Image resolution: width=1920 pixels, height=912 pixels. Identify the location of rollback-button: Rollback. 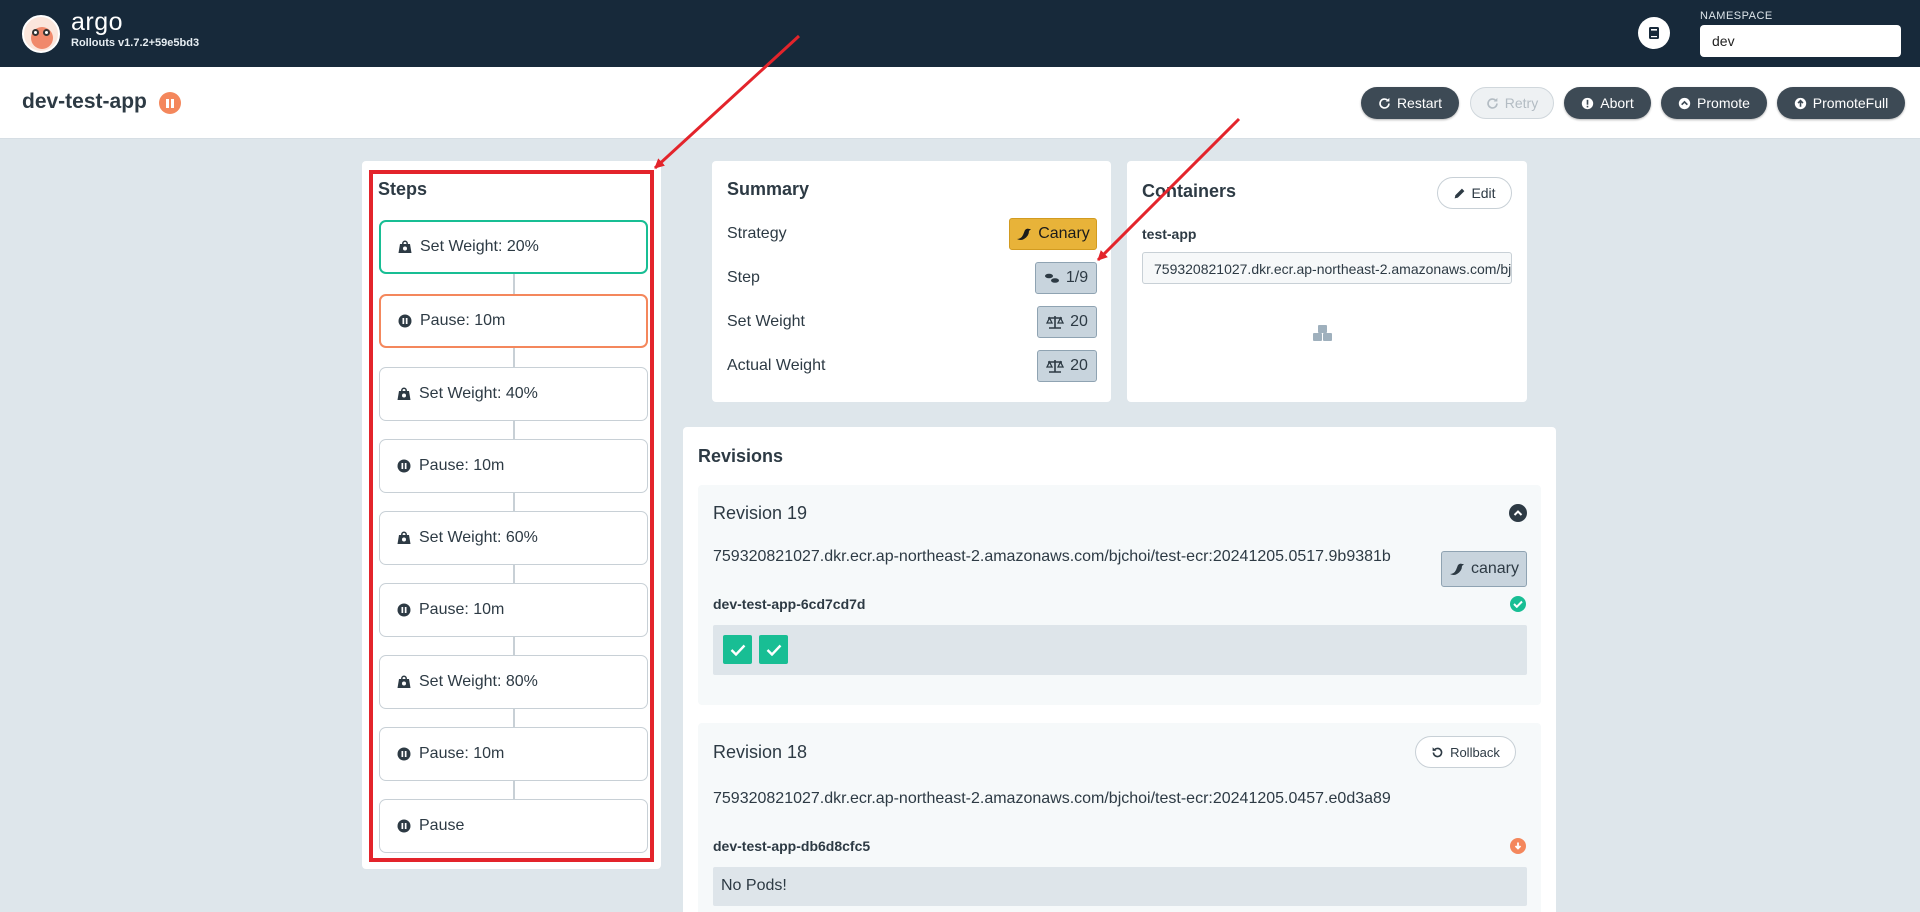
(1465, 752).